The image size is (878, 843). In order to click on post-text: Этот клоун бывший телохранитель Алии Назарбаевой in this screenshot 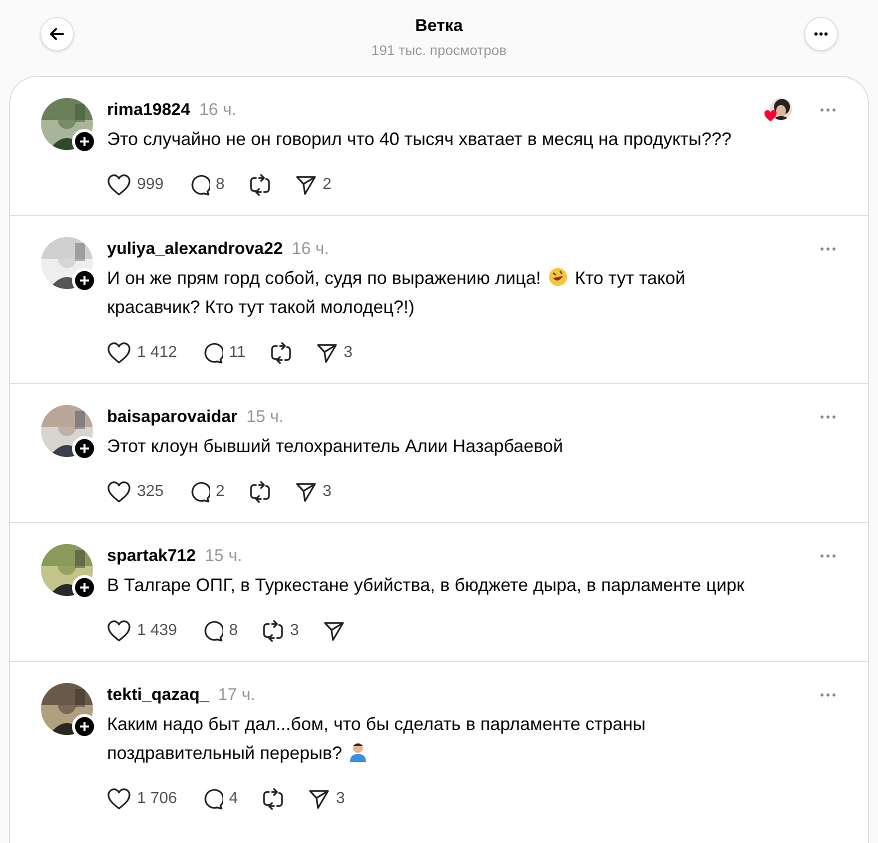, I will do `click(335, 446)`.